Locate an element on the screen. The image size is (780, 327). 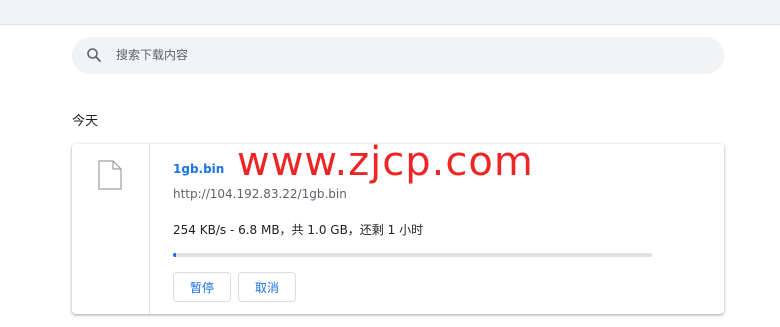
section-title-today: 今天 is located at coordinates (85, 121).